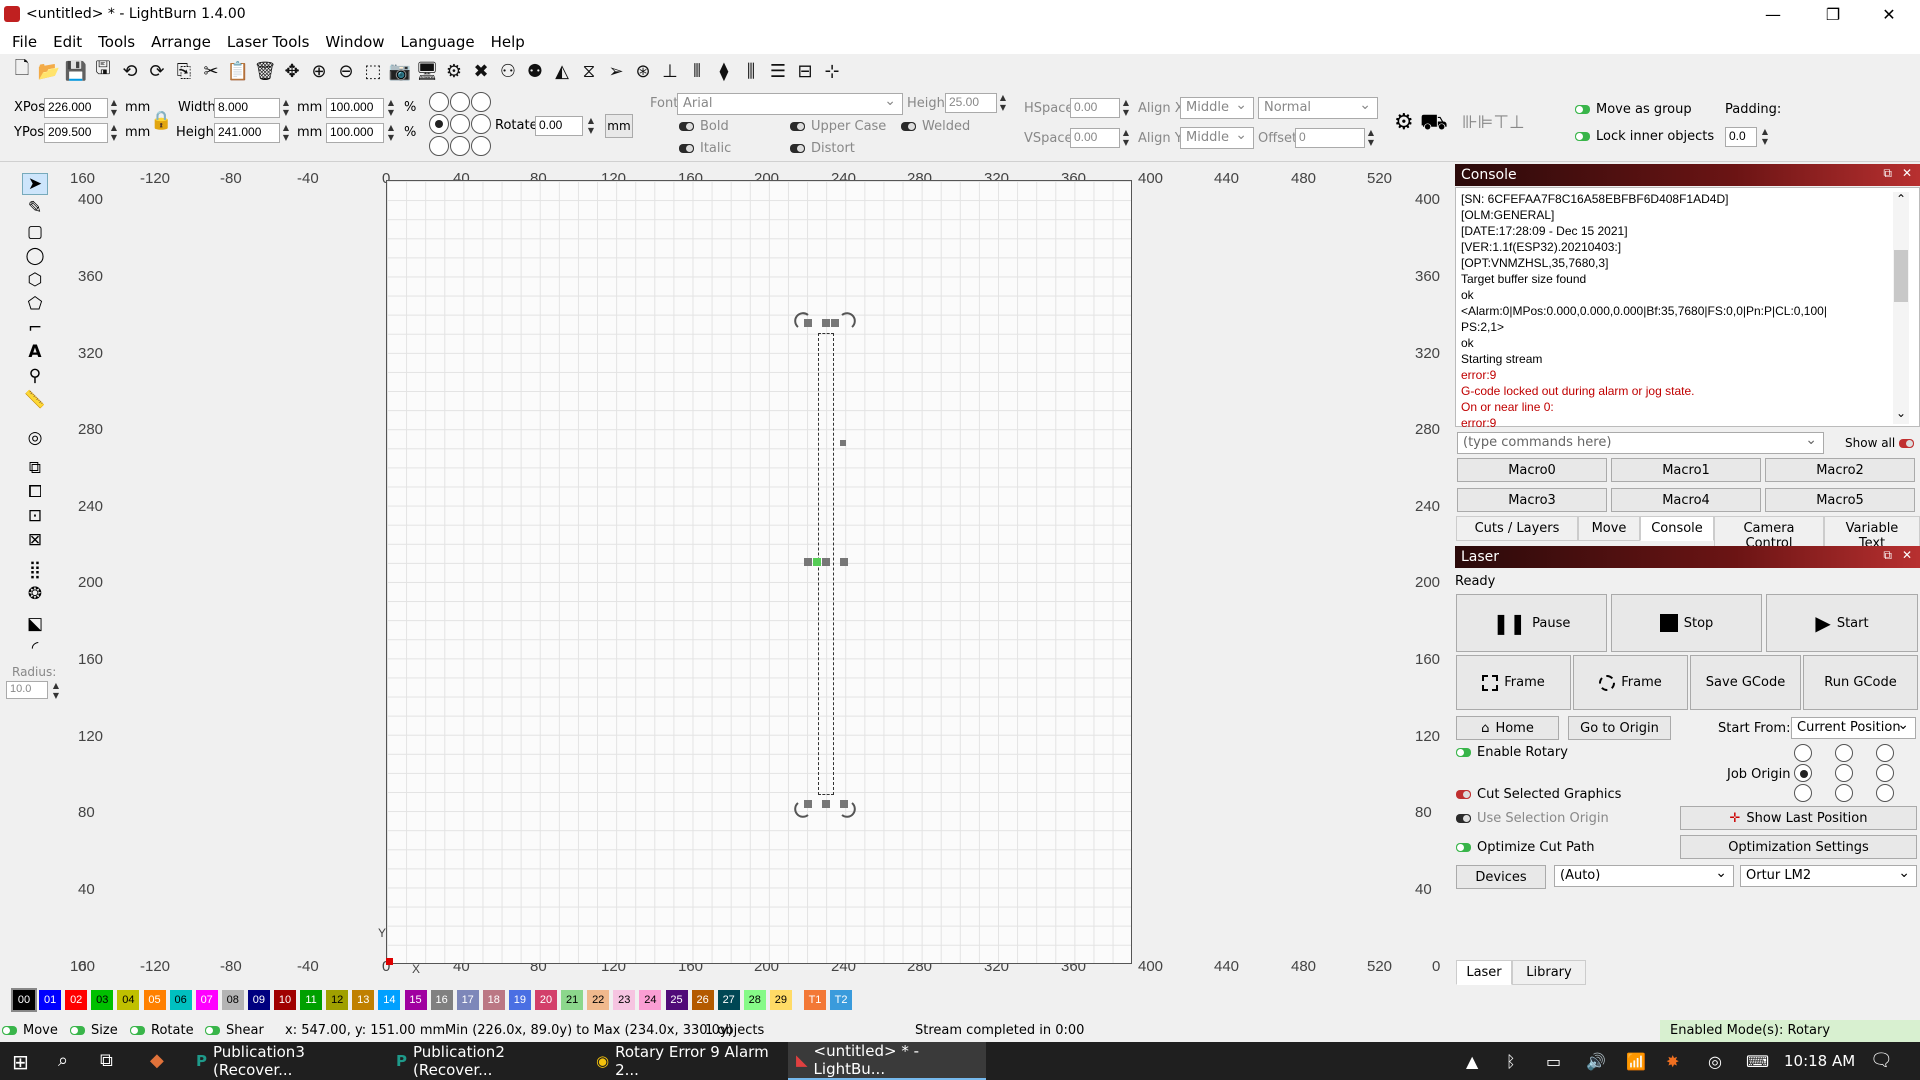 The width and height of the screenshot is (1920, 1080). Describe the element at coordinates (704, 126) in the screenshot. I see `bold-toggle: Bold` at that location.